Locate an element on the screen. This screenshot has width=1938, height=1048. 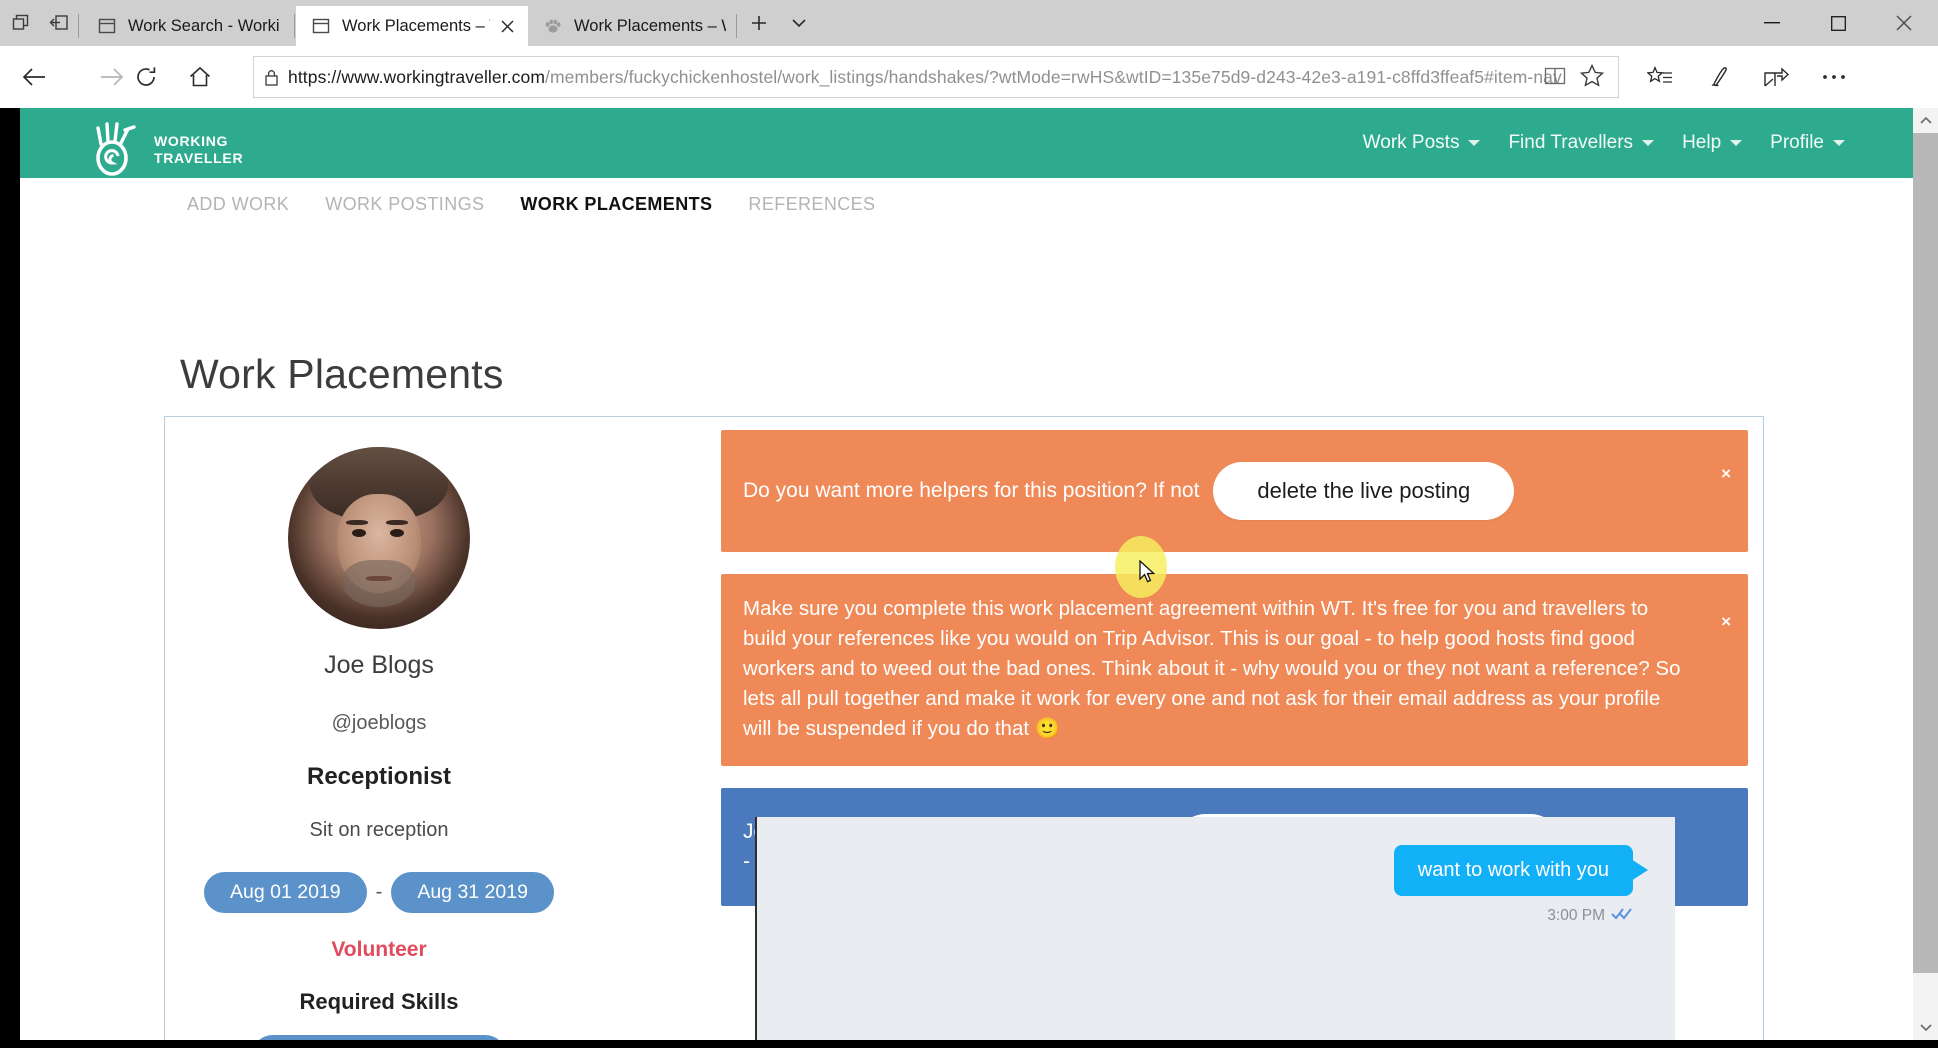
nav-label: Profile is located at coordinates (1797, 142).